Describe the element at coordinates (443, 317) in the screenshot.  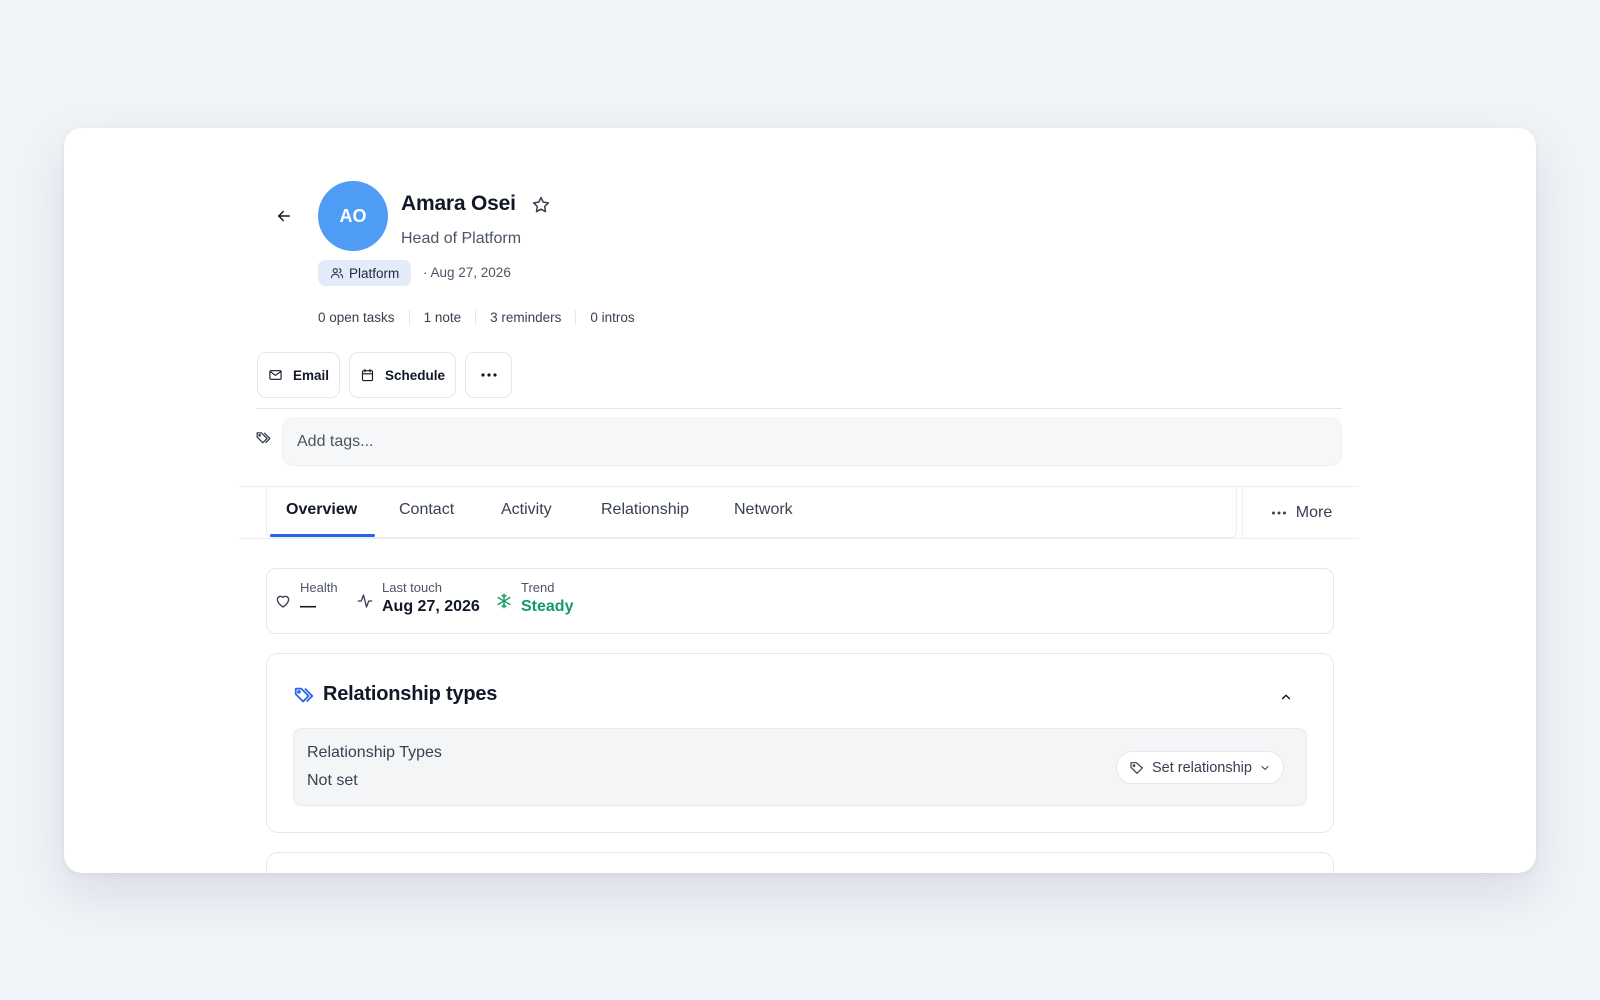
I see `notes-count: 1 note` at that location.